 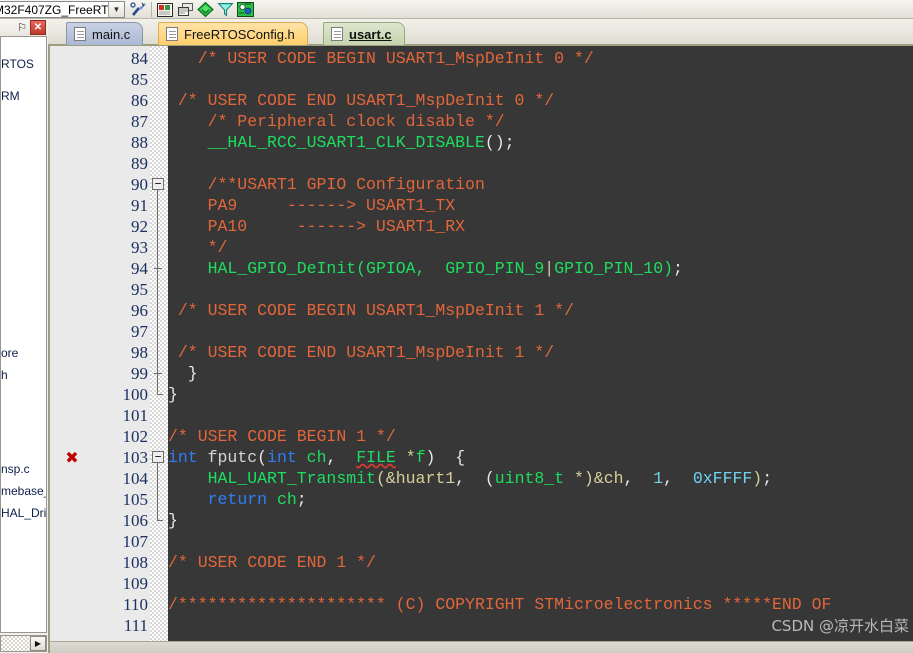 I want to click on list-item: ore, so click(x=9, y=353).